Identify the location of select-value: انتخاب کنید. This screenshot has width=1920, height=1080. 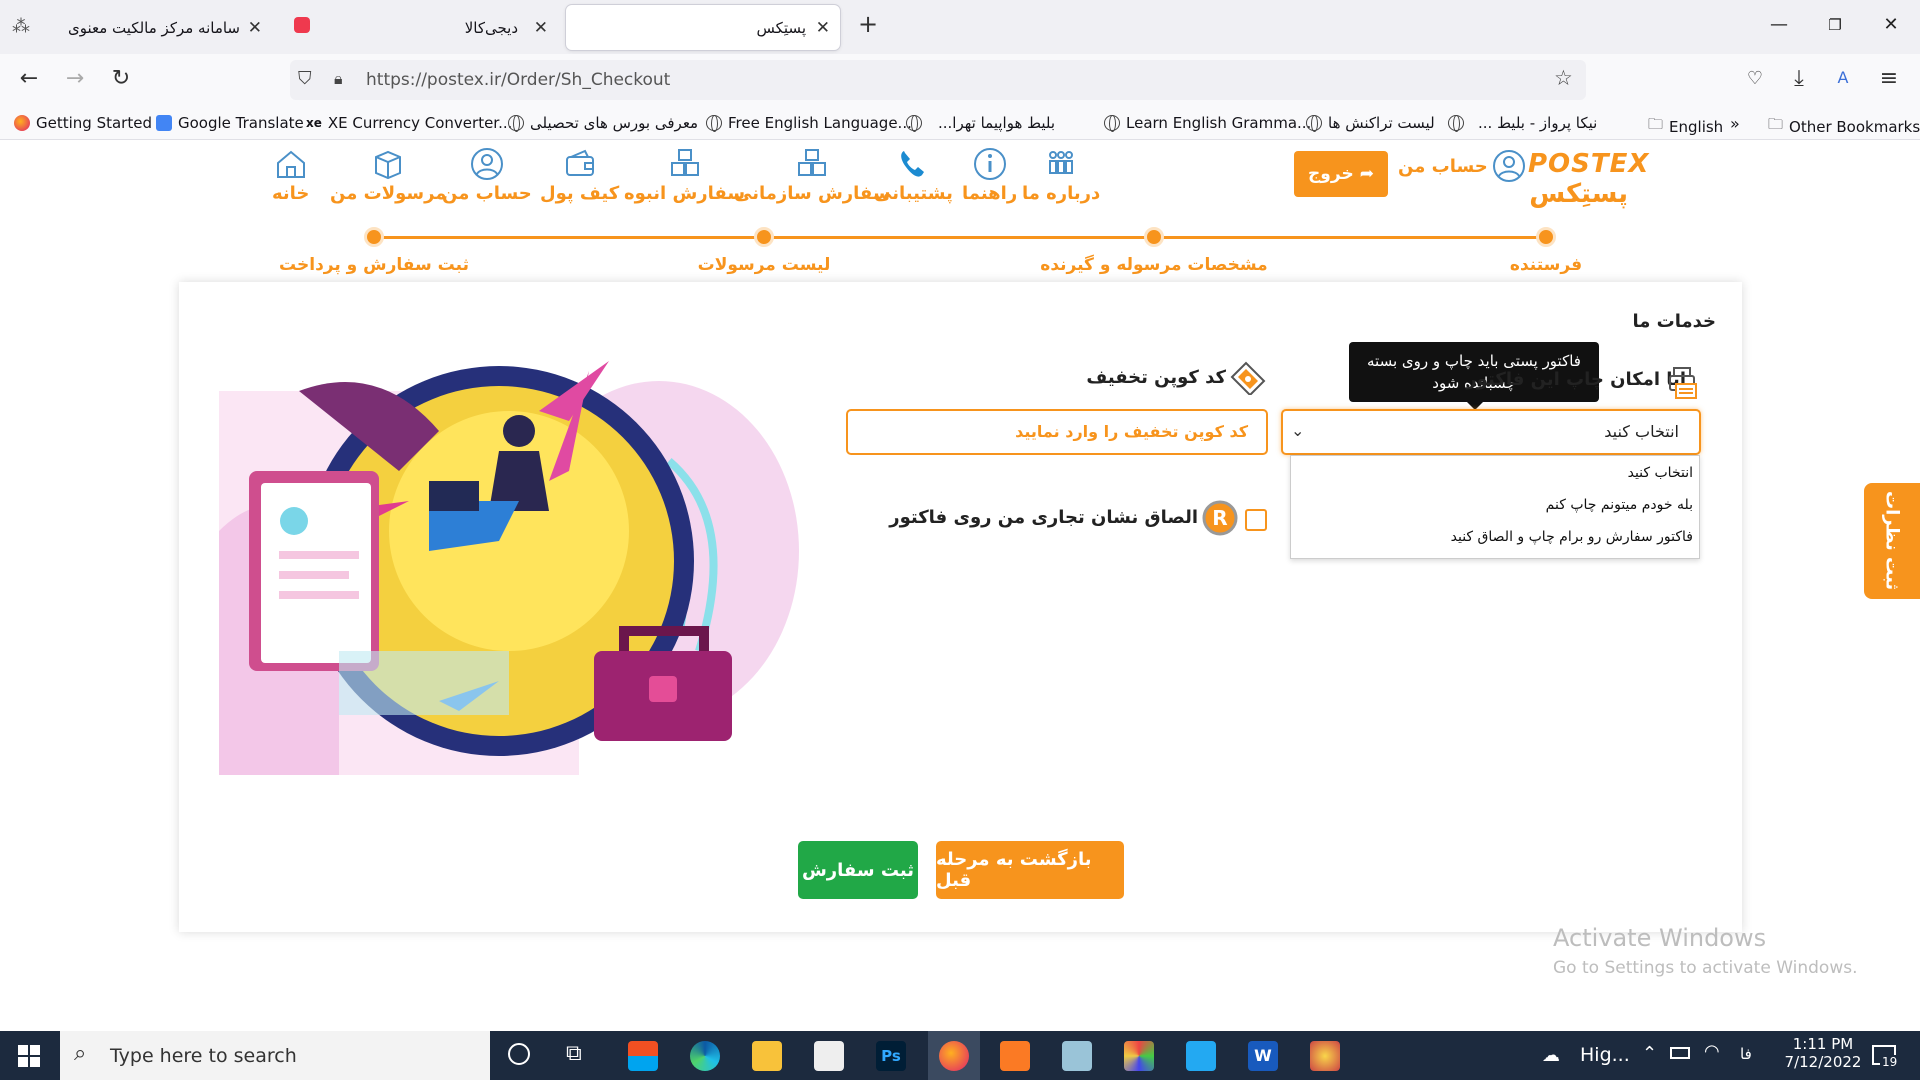
(1641, 431).